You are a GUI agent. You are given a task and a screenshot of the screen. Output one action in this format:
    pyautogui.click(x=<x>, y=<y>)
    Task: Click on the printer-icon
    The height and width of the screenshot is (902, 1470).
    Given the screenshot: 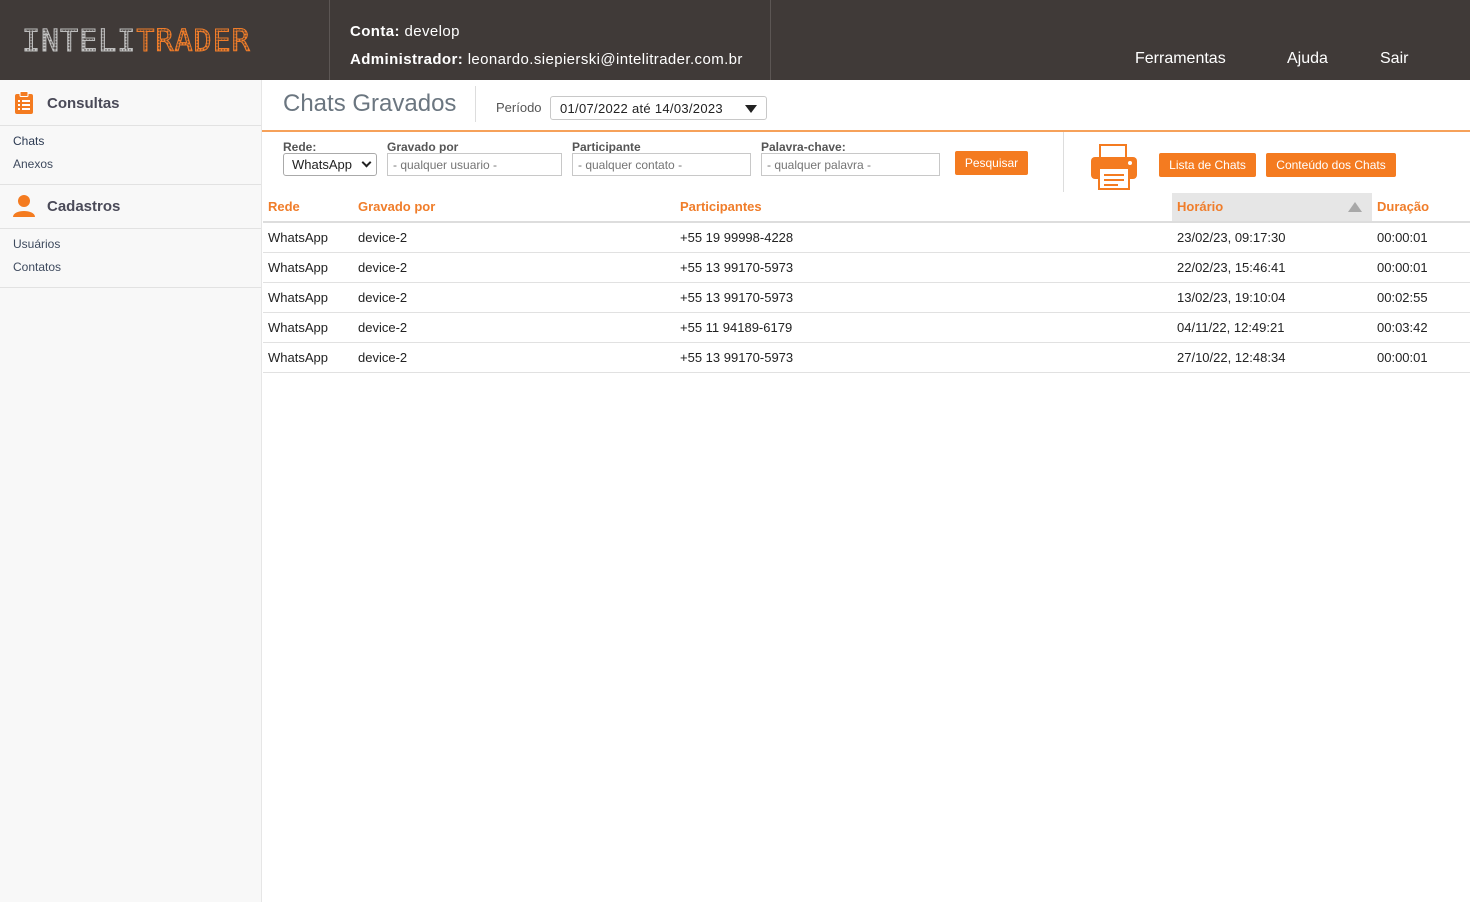 What is the action you would take?
    pyautogui.click(x=1114, y=167)
    